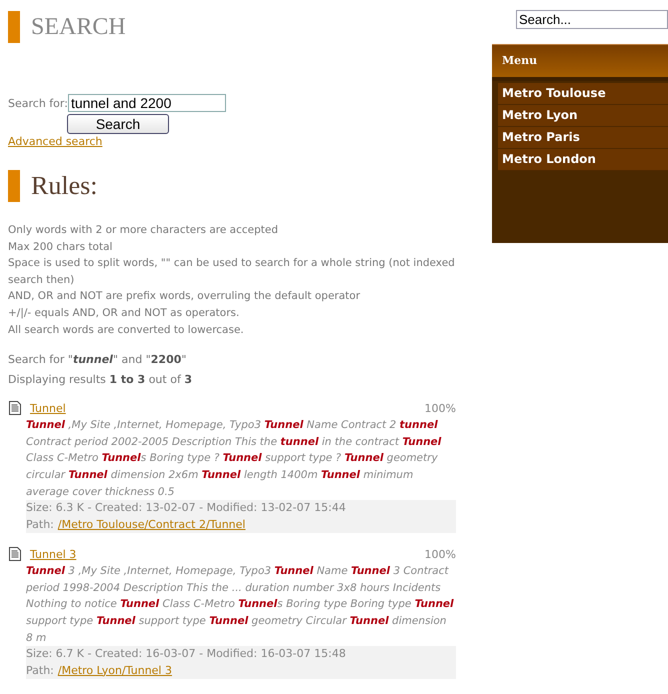 Image resolution: width=668 pixels, height=694 pixels. I want to click on results-count: Displaying results 1 to 3 out of 3, so click(100, 379).